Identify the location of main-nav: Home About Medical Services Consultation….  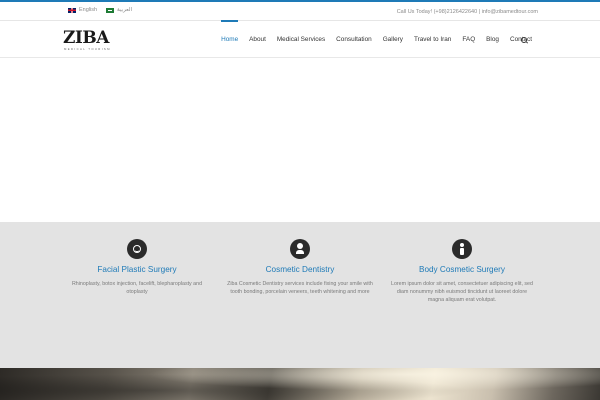
(371, 38).